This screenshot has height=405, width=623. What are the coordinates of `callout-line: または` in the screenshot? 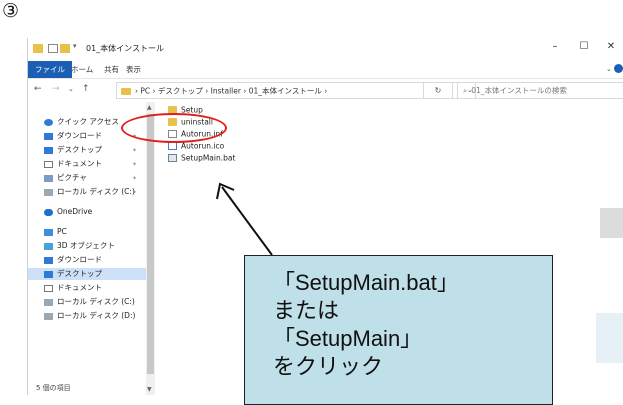 It's located at (306, 310).